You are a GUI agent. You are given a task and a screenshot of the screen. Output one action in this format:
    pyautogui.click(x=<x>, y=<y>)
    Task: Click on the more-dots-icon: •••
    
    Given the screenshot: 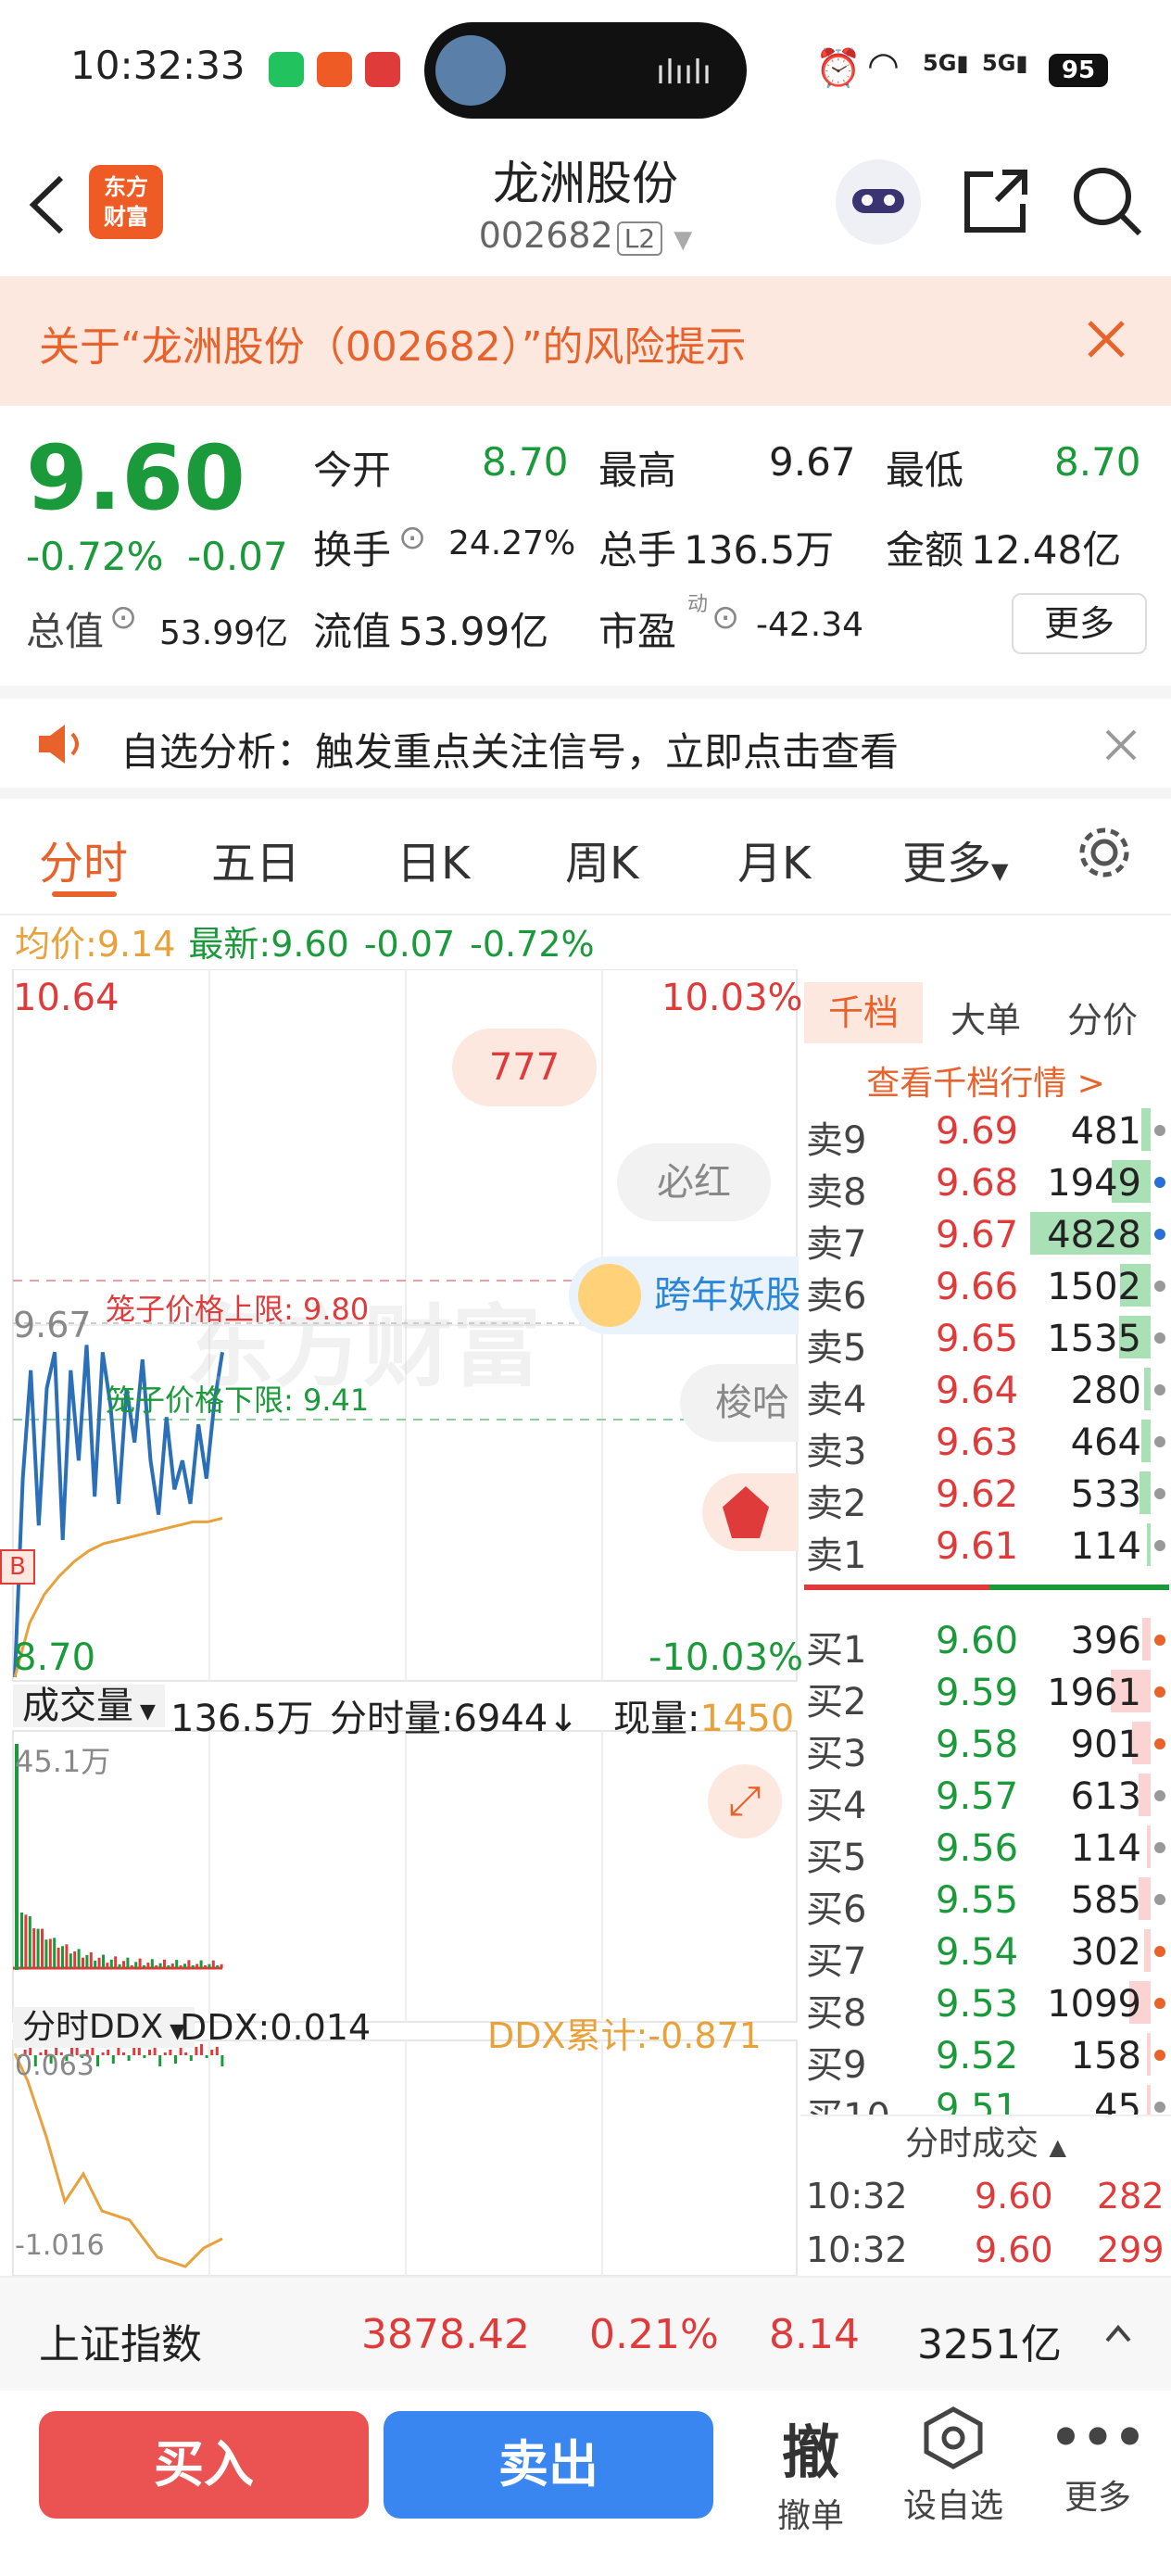 What is the action you would take?
    pyautogui.click(x=1098, y=2438)
    